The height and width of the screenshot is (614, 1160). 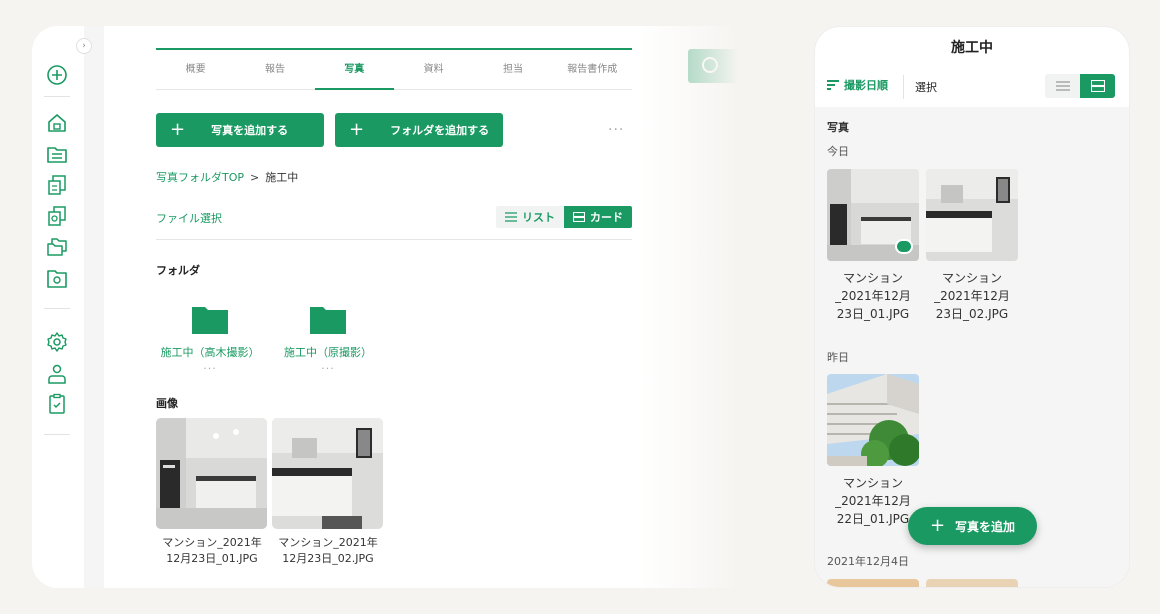 I want to click on photo-caption-line: 23日_01.JPG, so click(x=873, y=314).